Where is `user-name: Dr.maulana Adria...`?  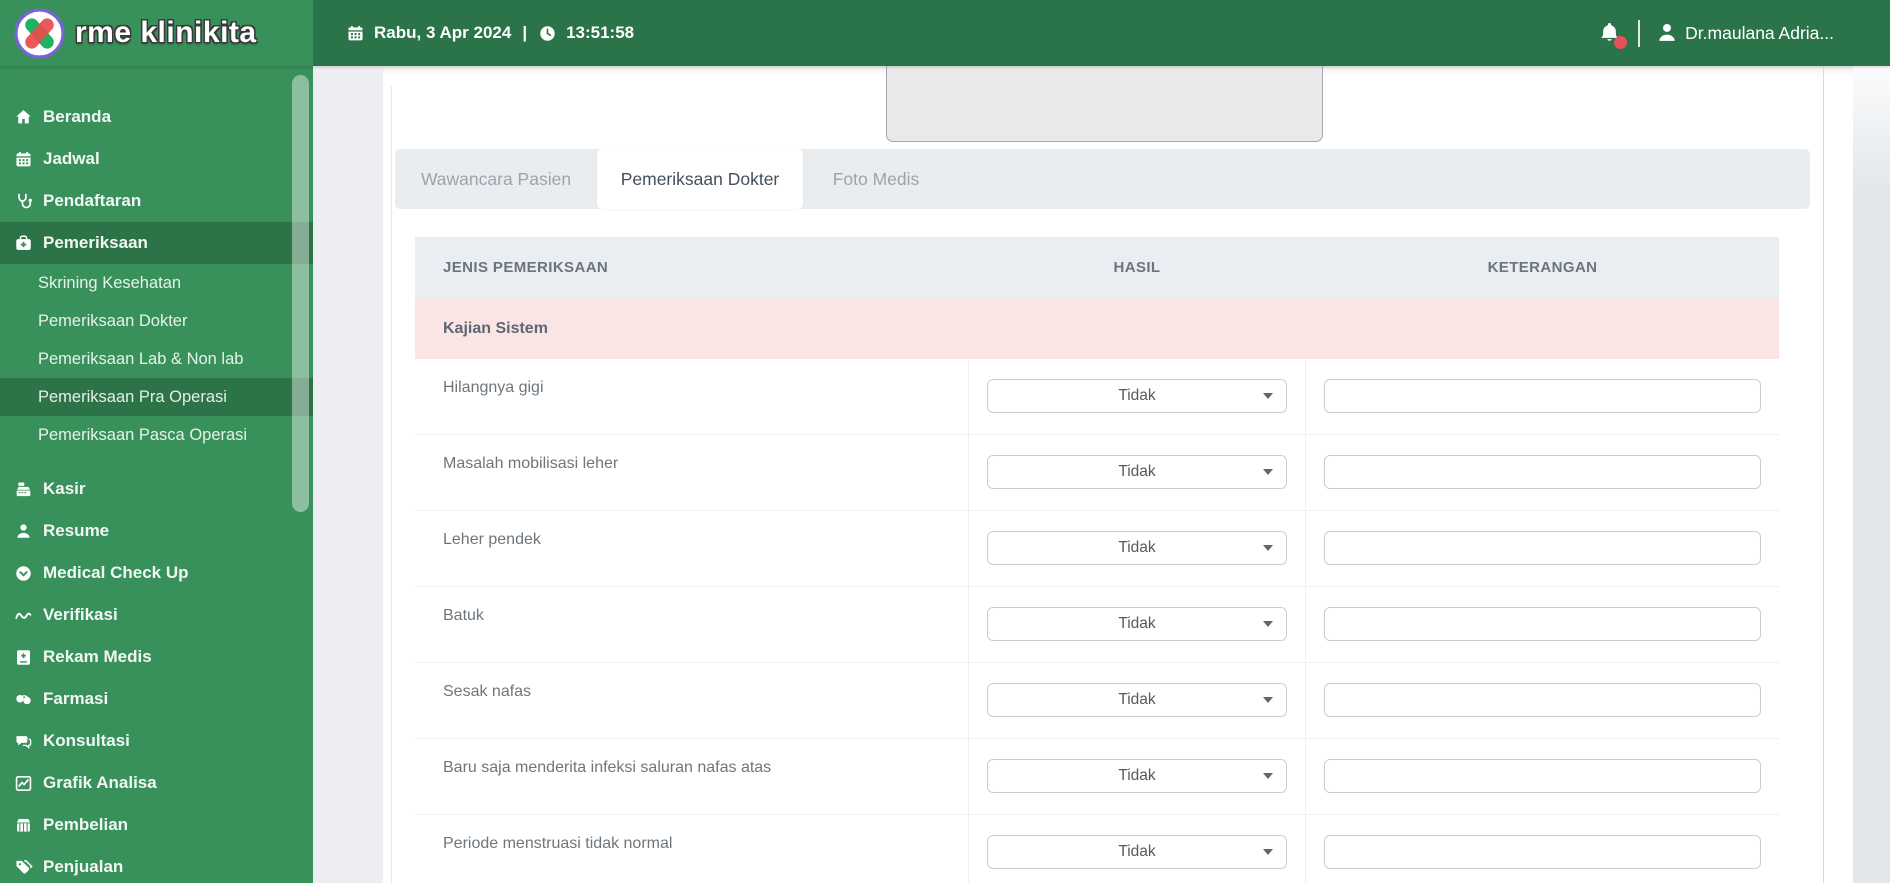 user-name: Dr.maulana Adria... is located at coordinates (1759, 32).